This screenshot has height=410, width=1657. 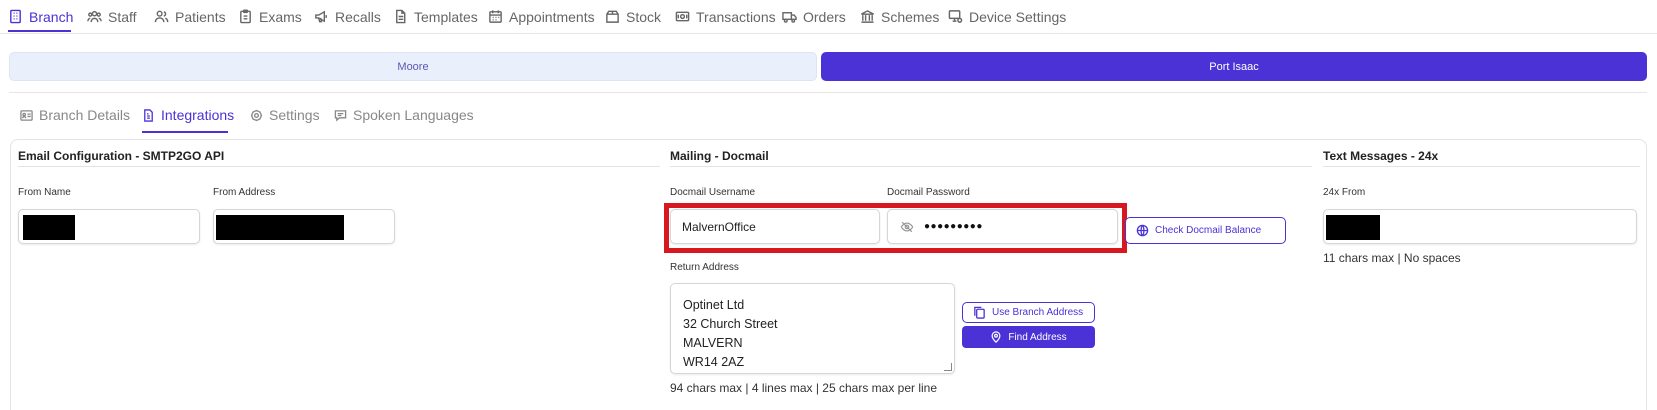 What do you see at coordinates (280, 16) in the screenshot?
I see `nav-exams-label: Exams` at bounding box center [280, 16].